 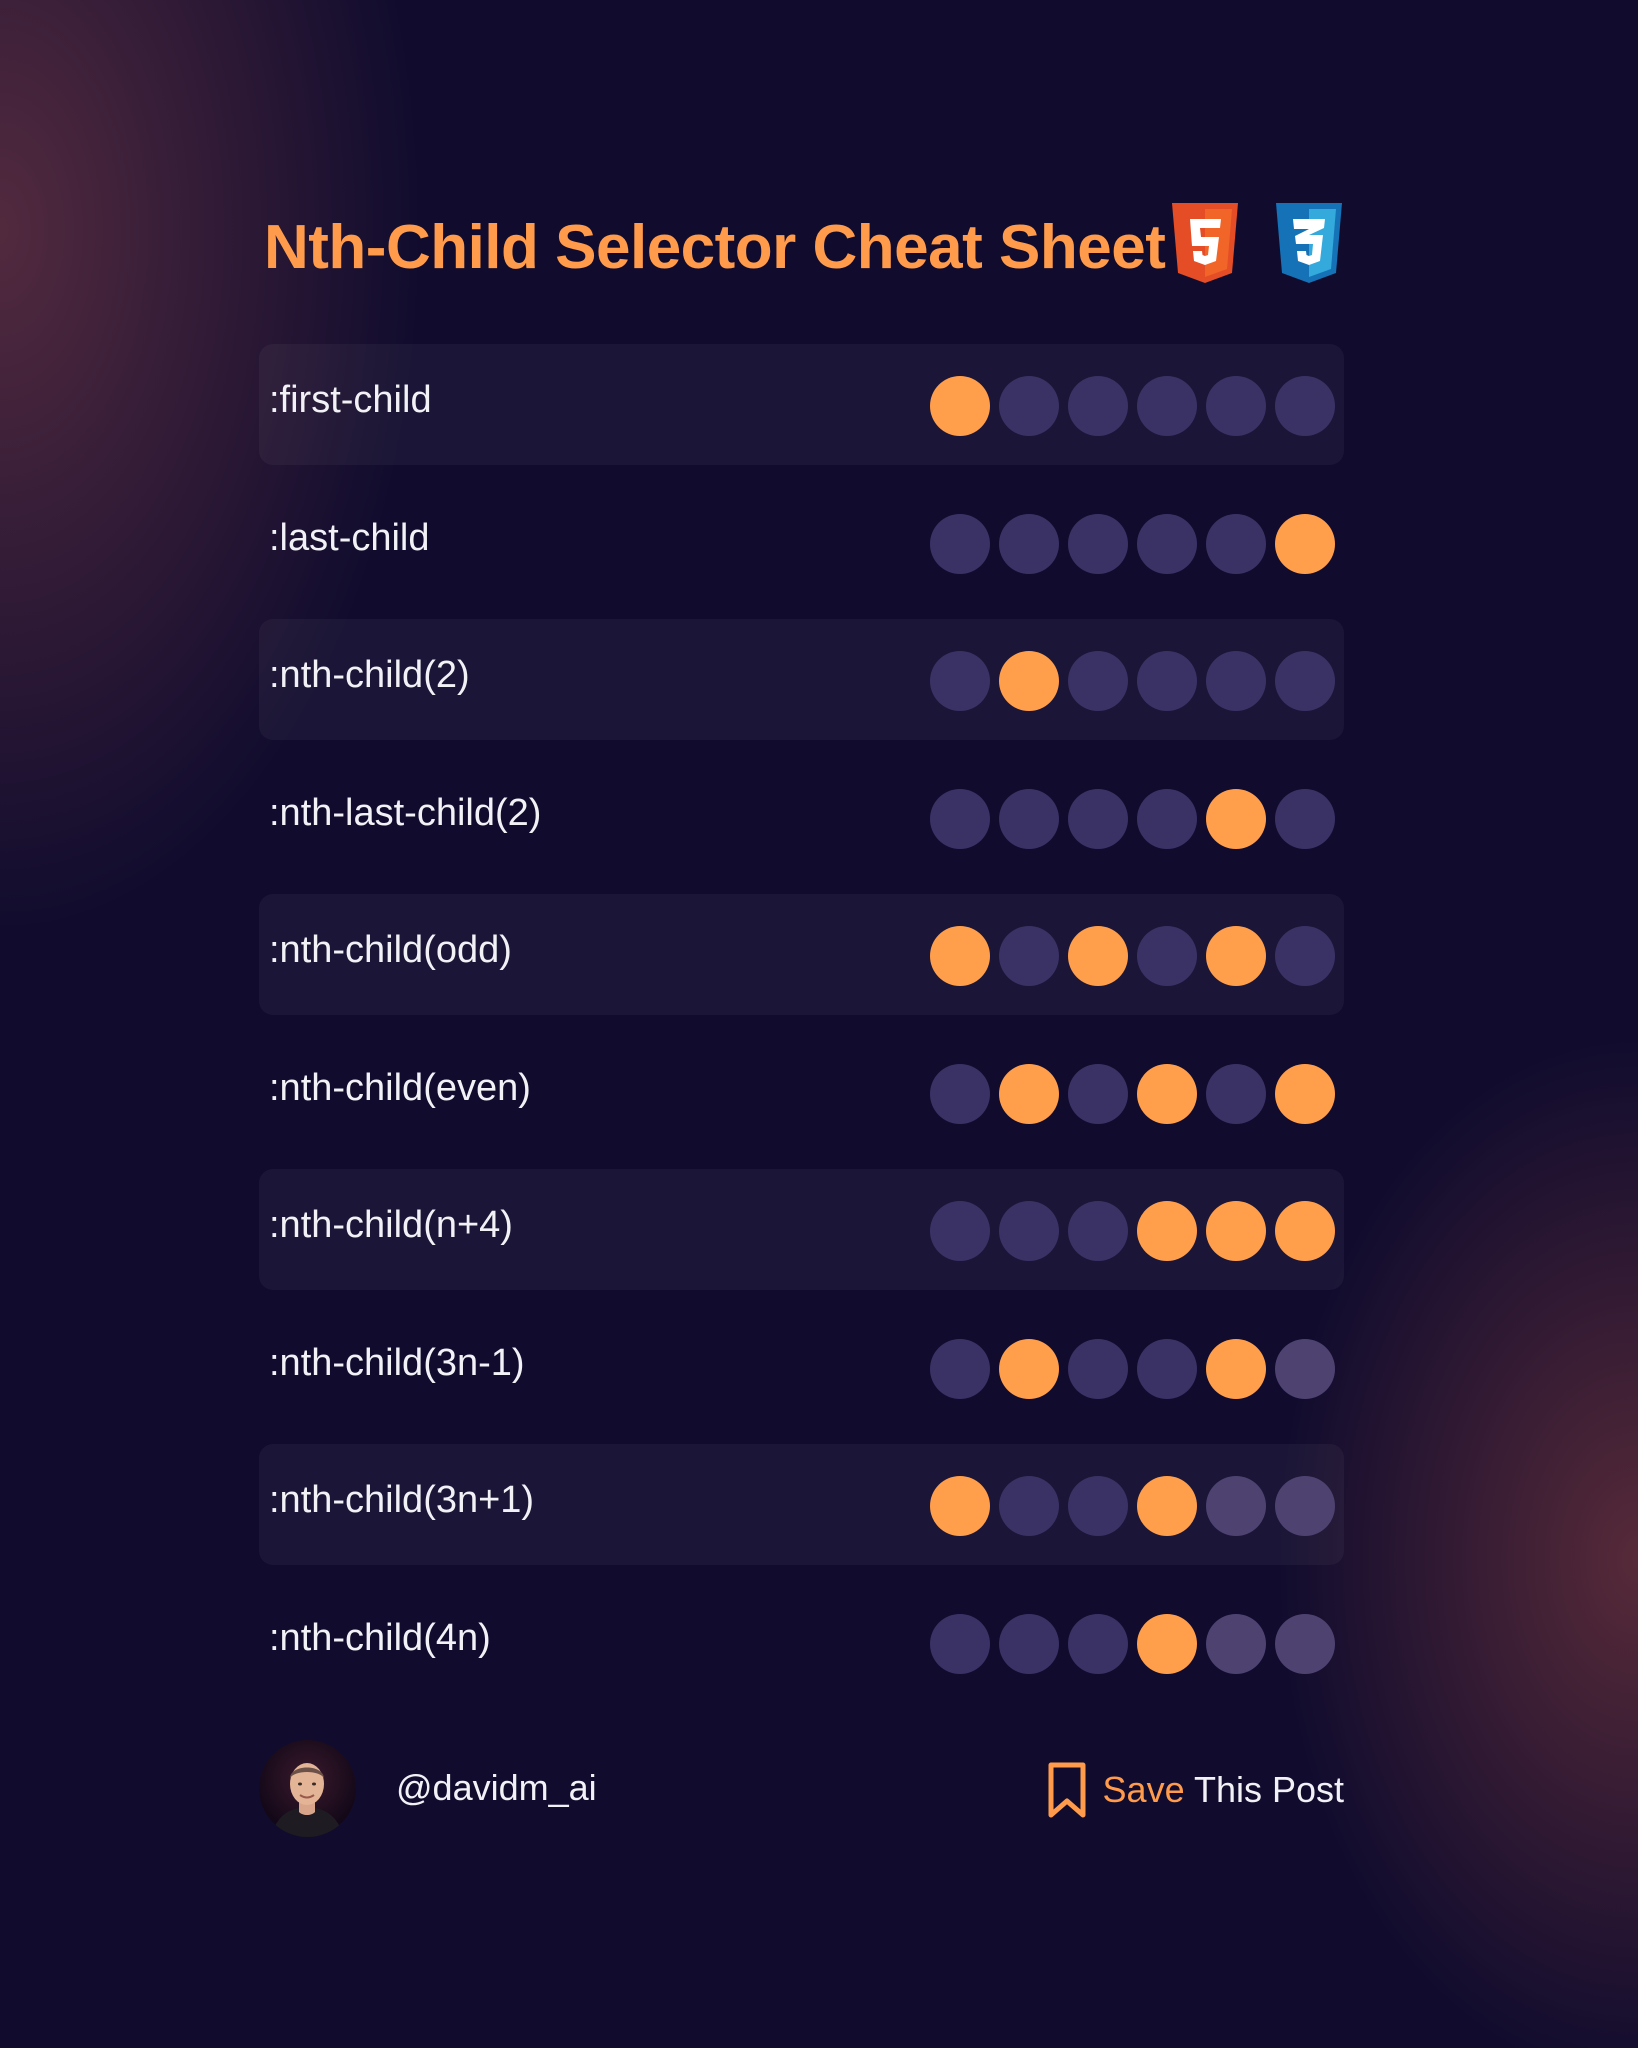 I want to click on header: Nth-Child Selector Cheat Sheet, so click(x=804, y=243).